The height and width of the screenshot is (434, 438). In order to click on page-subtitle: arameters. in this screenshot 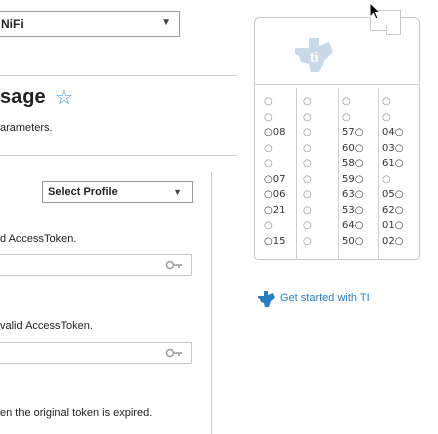, I will do `click(26, 128)`.